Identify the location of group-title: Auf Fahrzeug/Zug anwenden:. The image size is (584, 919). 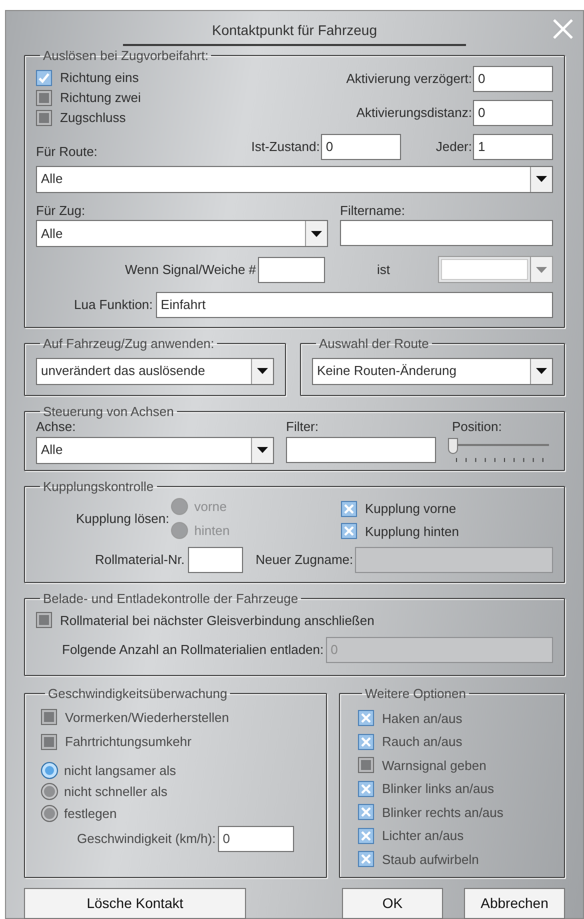
(129, 344).